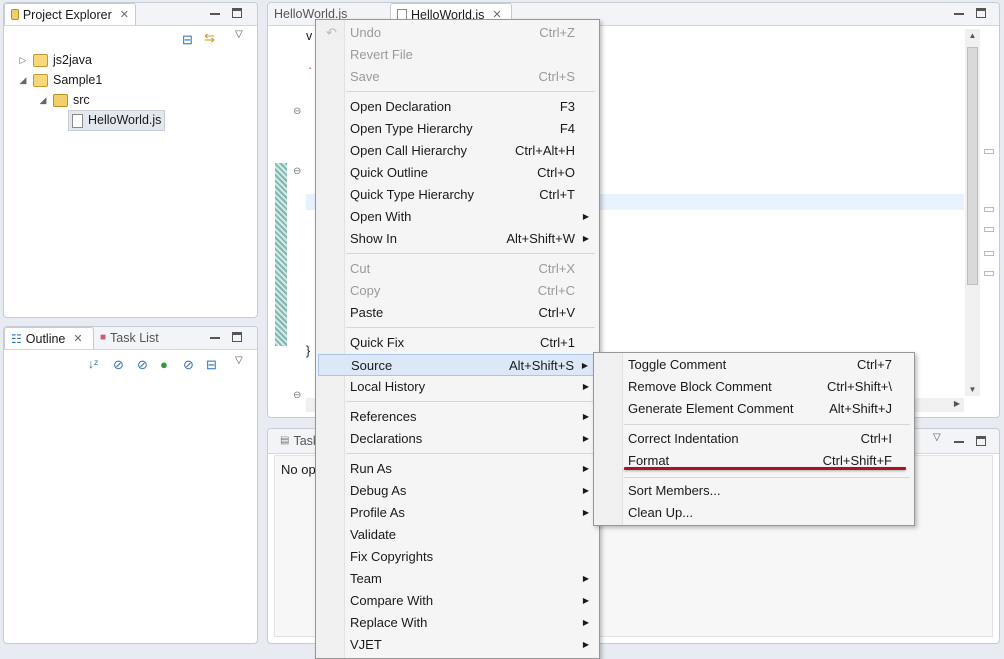 The width and height of the screenshot is (1004, 659). Describe the element at coordinates (457, 439) in the screenshot. I see `menu-item-declarations: Declarations ▶` at that location.